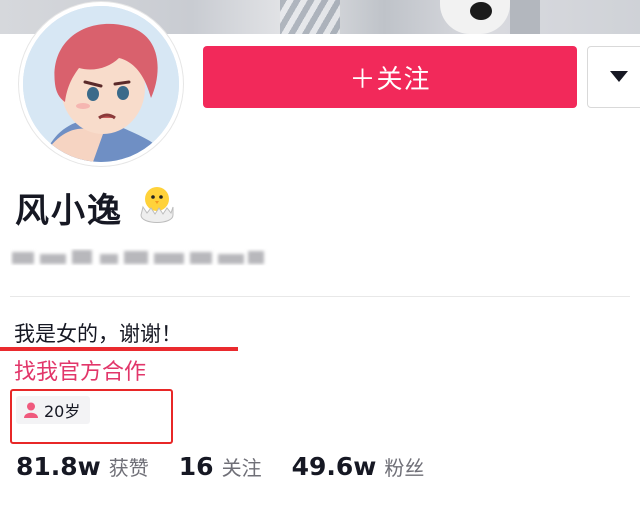 The width and height of the screenshot is (640, 507). What do you see at coordinates (619, 76) in the screenshot?
I see `triangle-down-icon` at bounding box center [619, 76].